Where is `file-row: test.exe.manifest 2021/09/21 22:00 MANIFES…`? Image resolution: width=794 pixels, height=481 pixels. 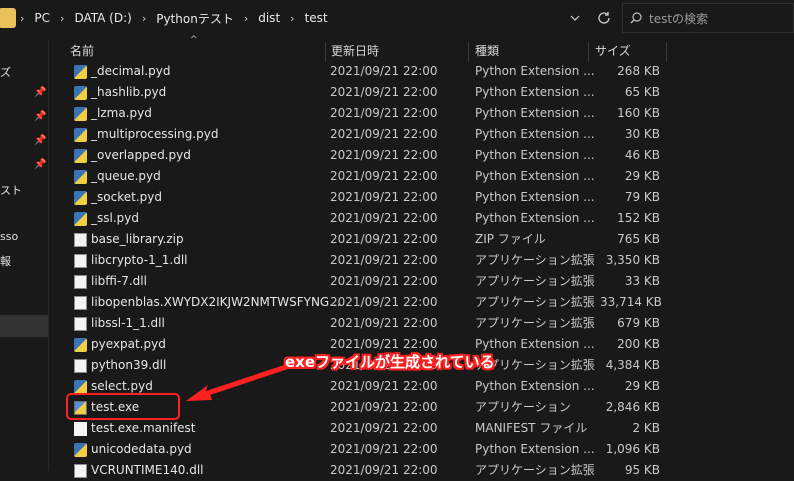 file-row: test.exe.manifest 2021/09/21 22:00 MANIFES… is located at coordinates (365, 428).